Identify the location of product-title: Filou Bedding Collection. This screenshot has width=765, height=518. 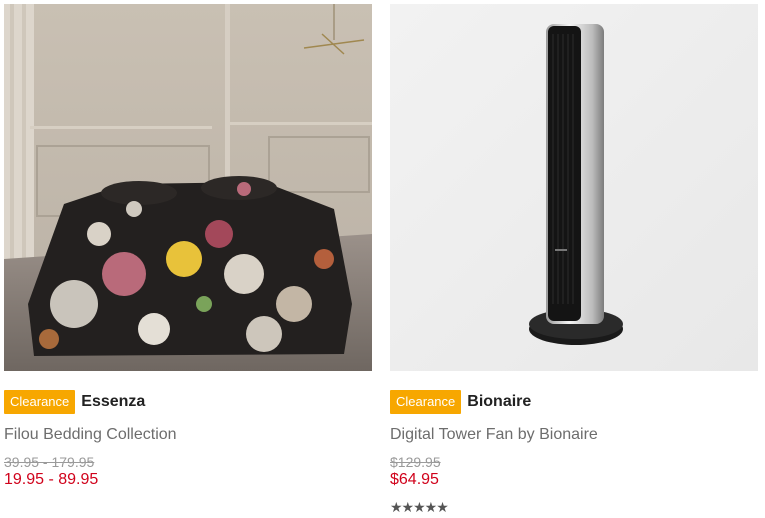
(188, 435).